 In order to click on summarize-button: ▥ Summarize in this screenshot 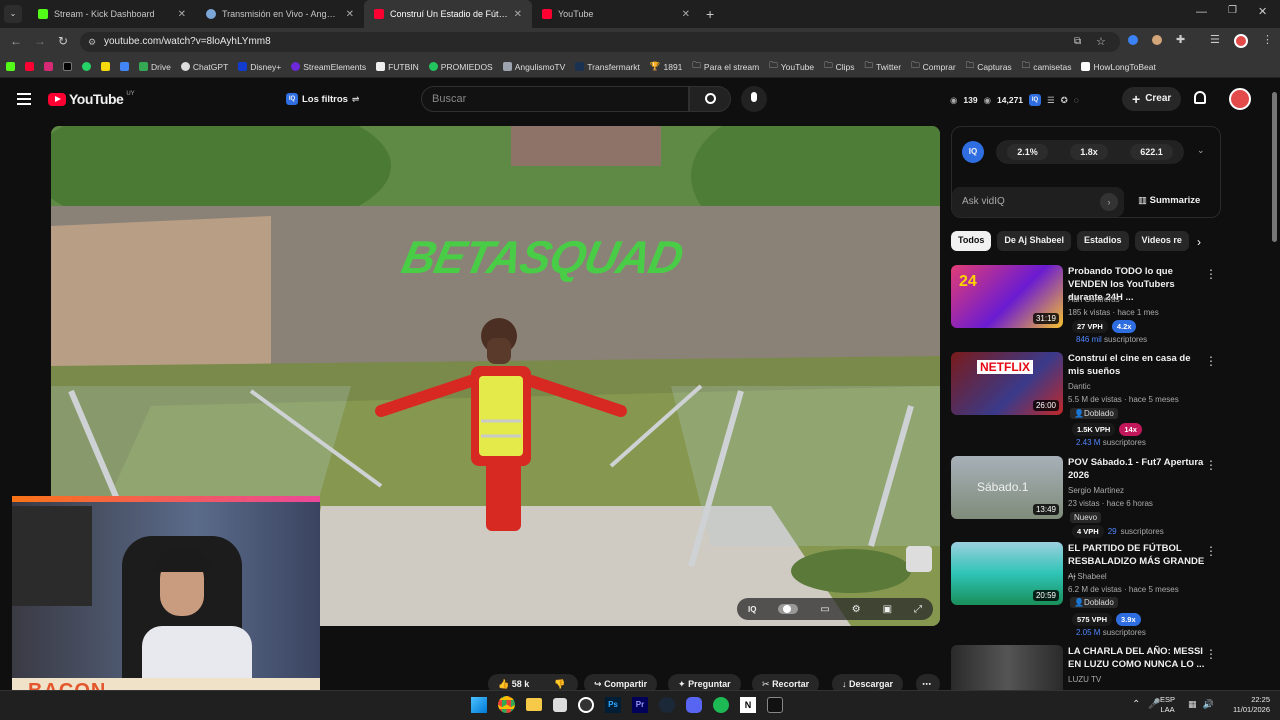, I will do `click(1169, 200)`.